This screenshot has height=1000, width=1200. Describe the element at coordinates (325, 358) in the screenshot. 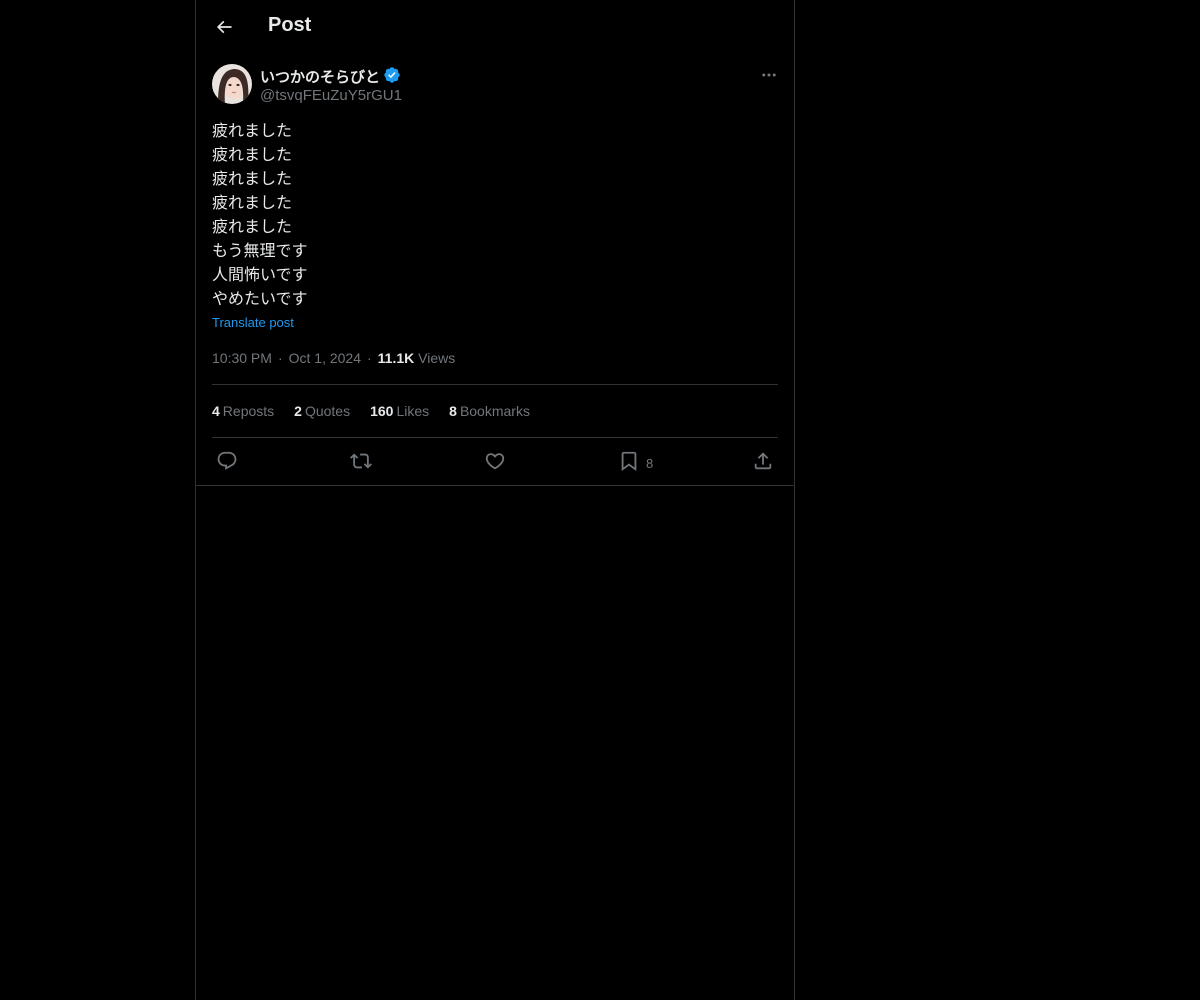

I see `post-date: Oct 1, 2024` at that location.